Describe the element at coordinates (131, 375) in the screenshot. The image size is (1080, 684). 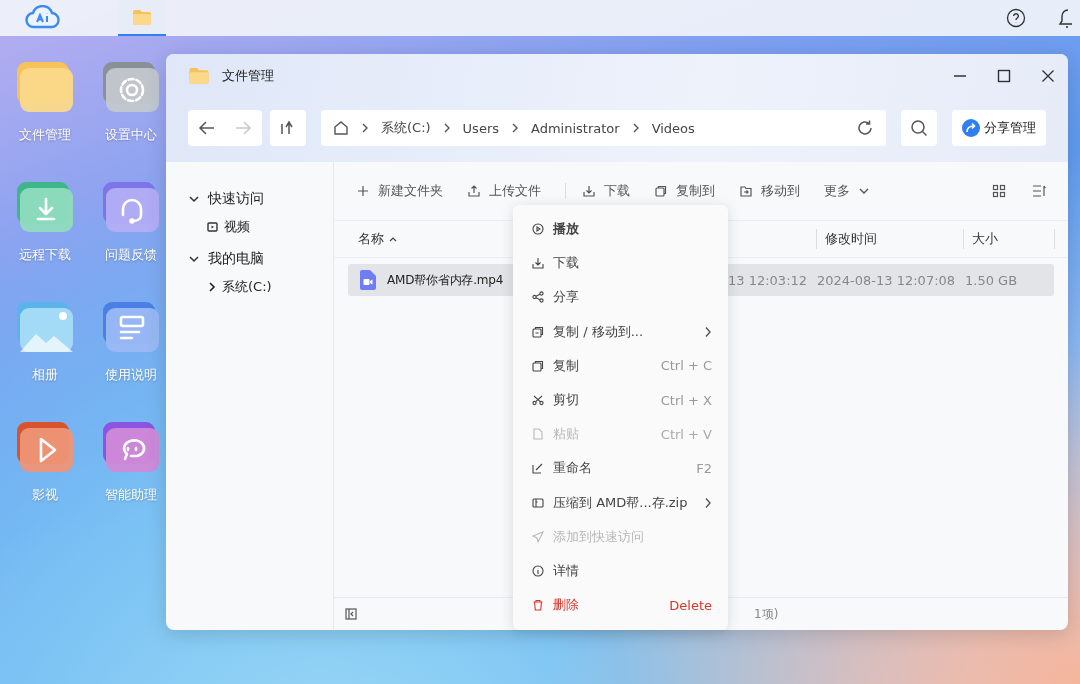
I see `app-label: 使用说明` at that location.